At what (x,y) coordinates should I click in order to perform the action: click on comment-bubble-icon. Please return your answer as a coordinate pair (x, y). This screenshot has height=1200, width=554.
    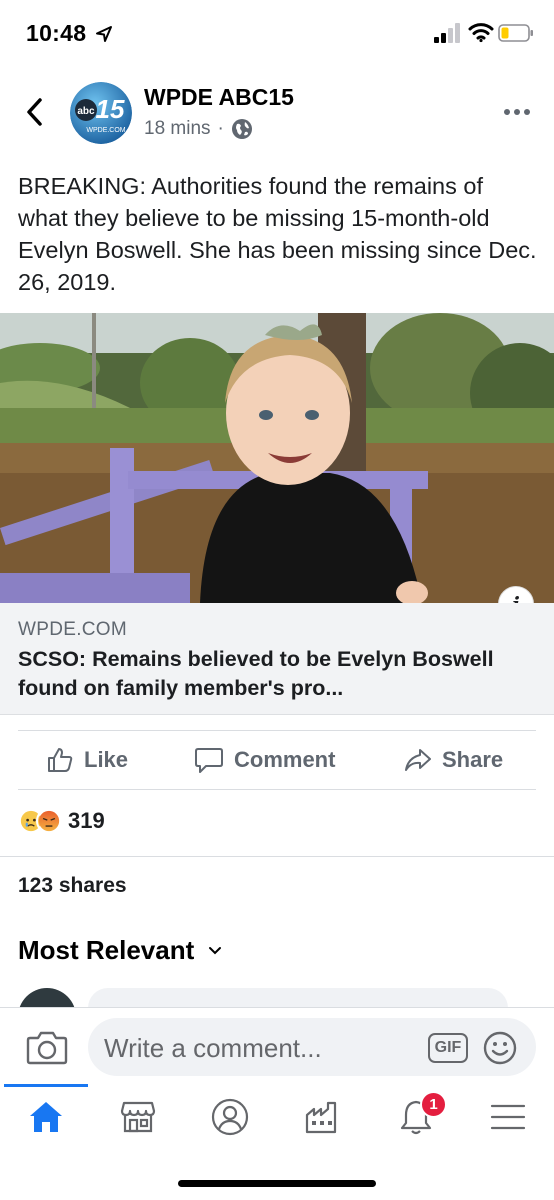
    Looking at the image, I should click on (209, 760).